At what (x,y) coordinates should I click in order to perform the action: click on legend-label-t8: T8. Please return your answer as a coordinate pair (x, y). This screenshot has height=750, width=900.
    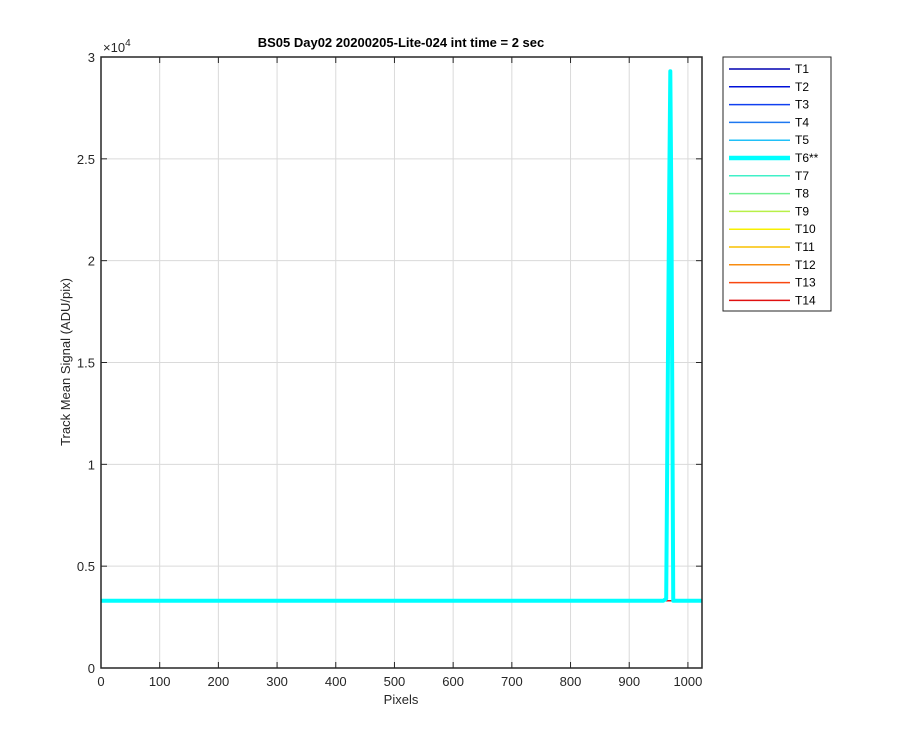
    Looking at the image, I should click on (802, 194).